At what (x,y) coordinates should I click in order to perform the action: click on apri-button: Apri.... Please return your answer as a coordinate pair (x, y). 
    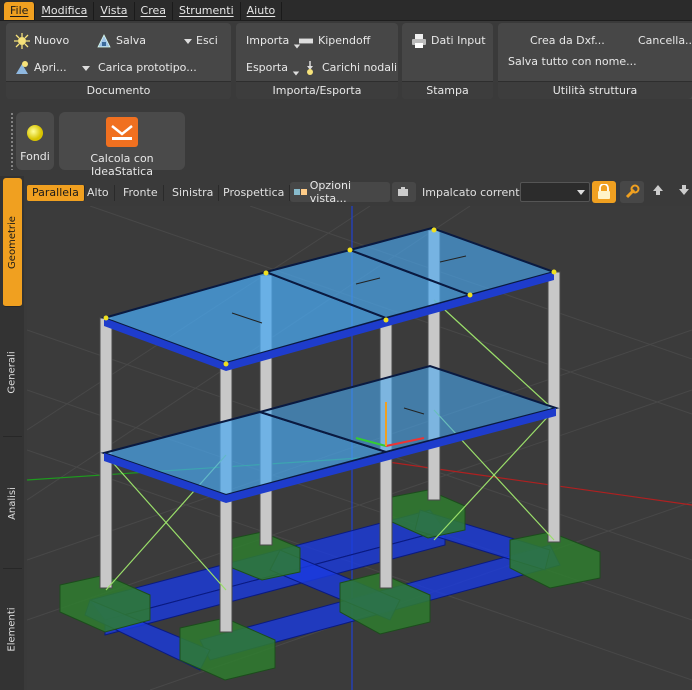
    Looking at the image, I should click on (40, 68).